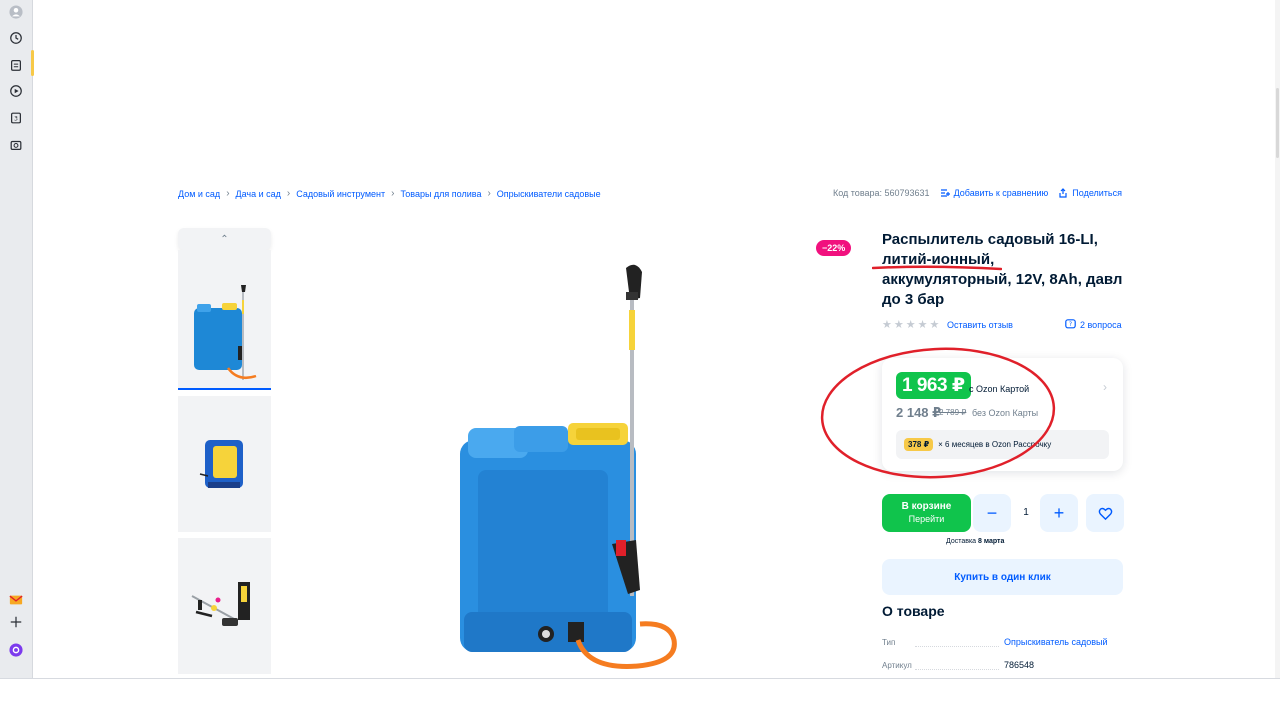  Describe the element at coordinates (199, 194) in the screenshot. I see `breadcrumb-item: Дом и сад` at that location.